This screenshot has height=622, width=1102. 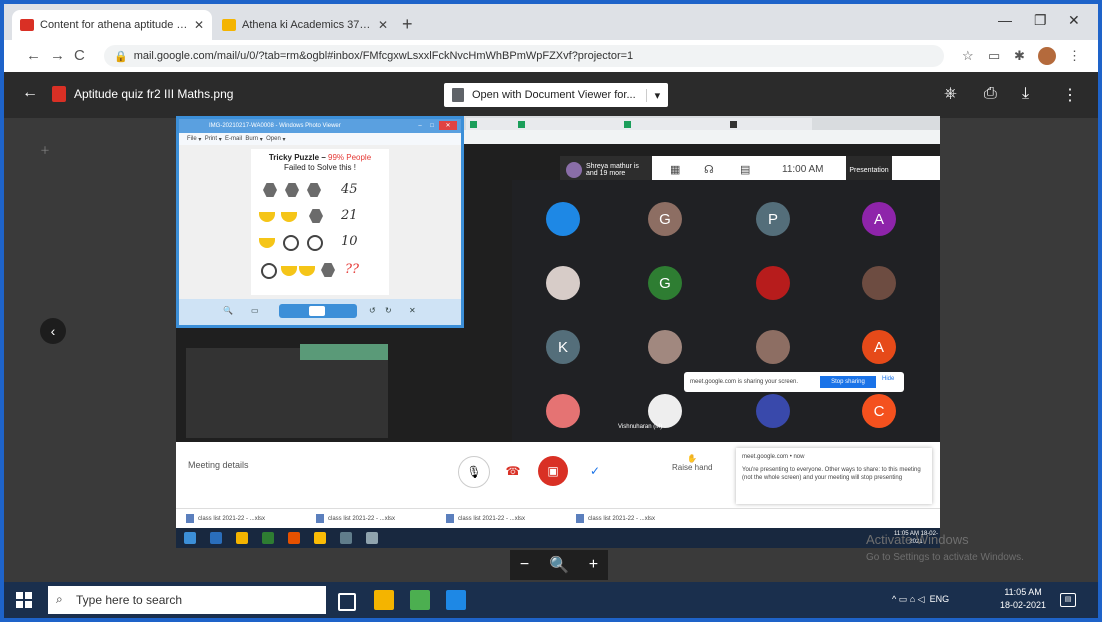 I want to click on menu-file: File, so click(x=192, y=139).